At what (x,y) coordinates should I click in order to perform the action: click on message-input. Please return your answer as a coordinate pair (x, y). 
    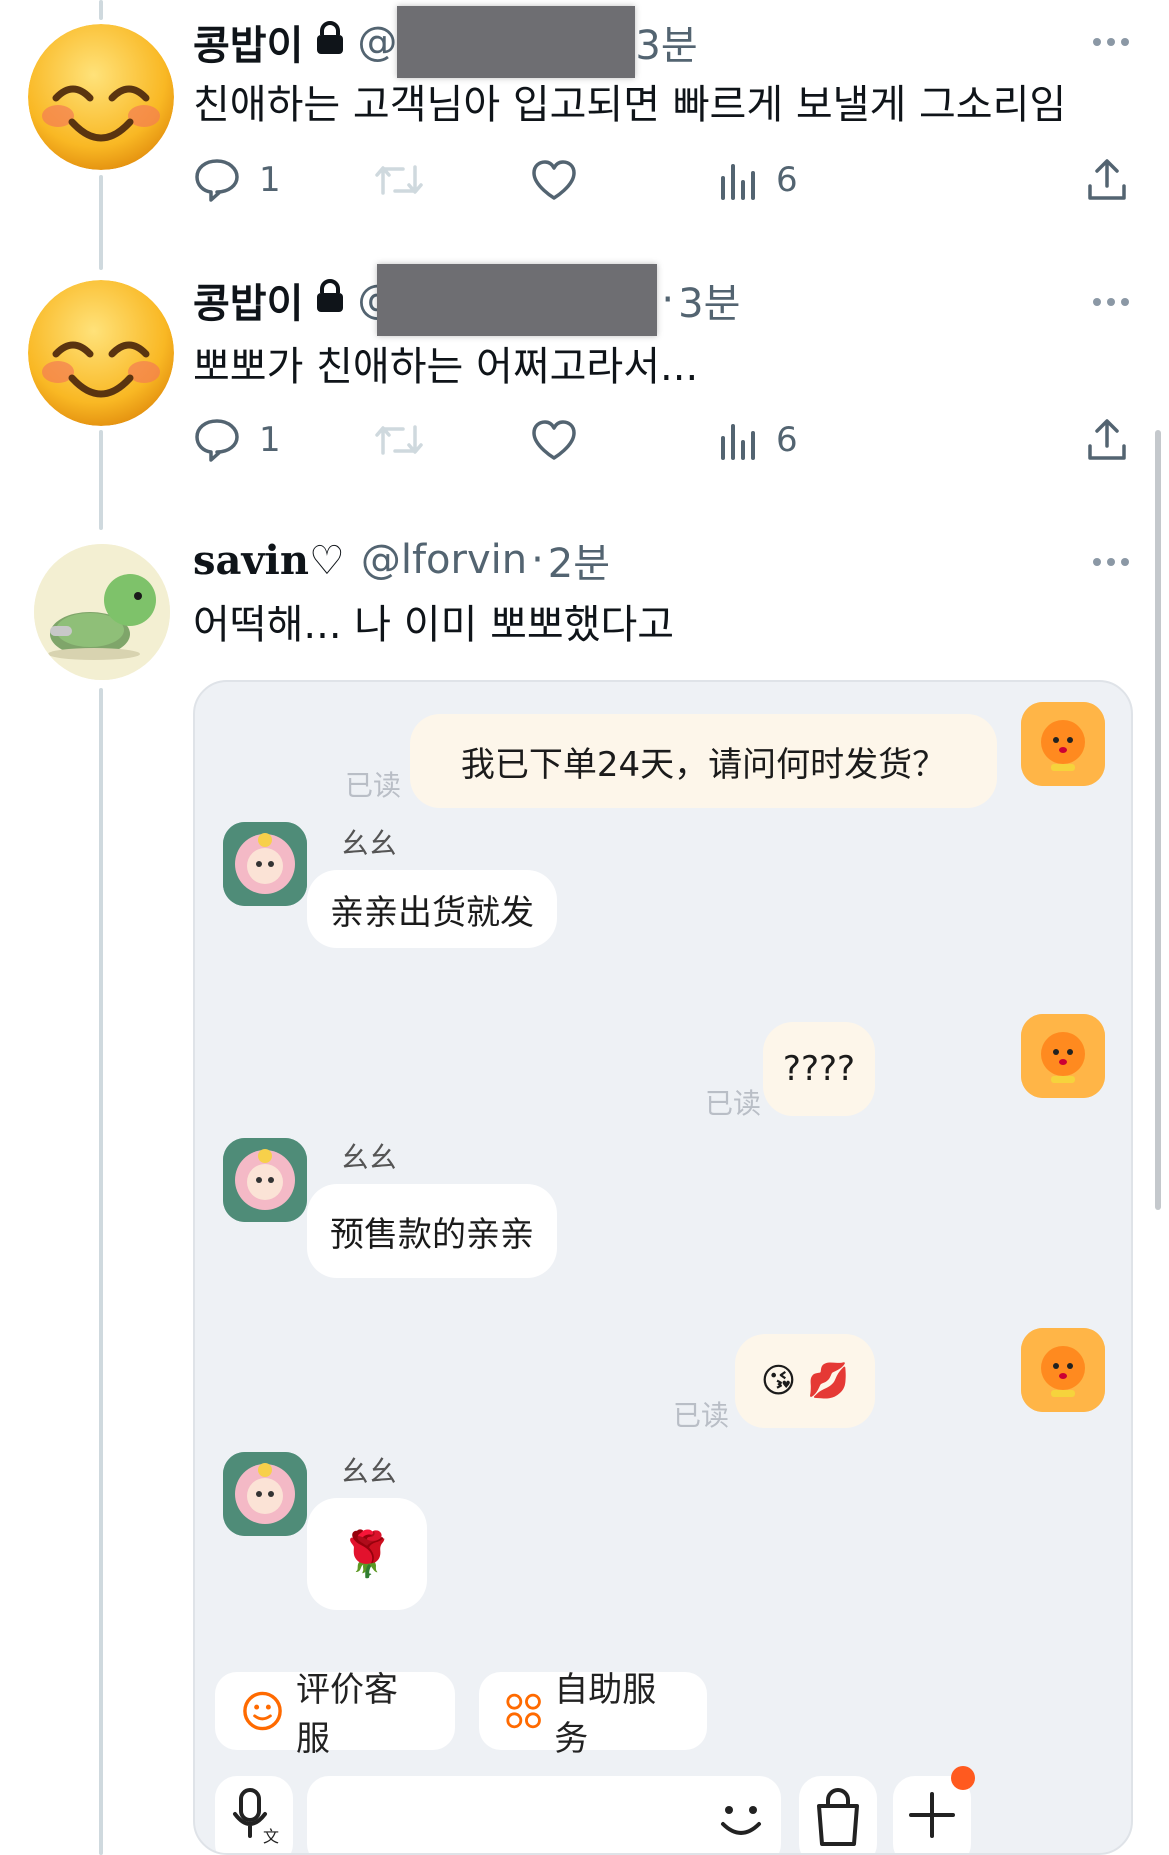
    Looking at the image, I should click on (544, 1814).